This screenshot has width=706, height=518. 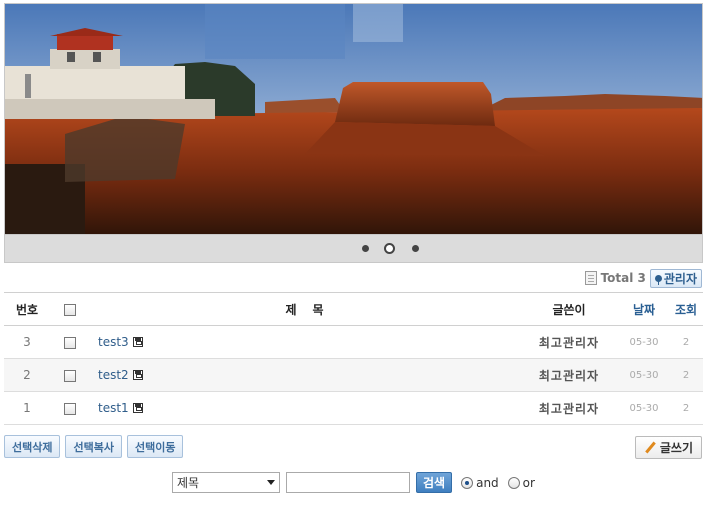 I want to click on search-input, so click(x=348, y=482).